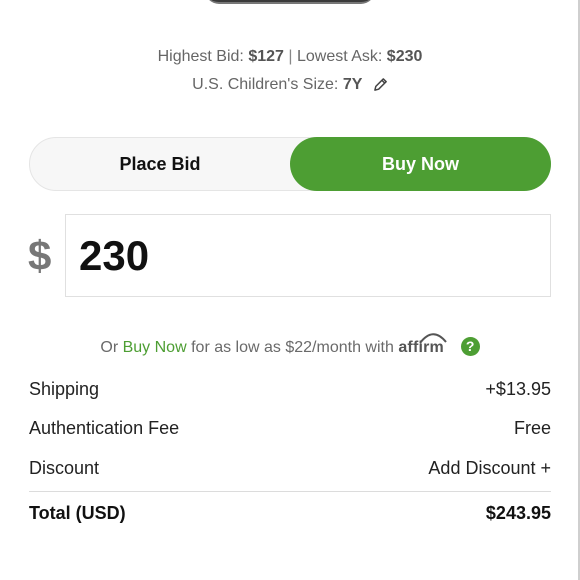  Describe the element at coordinates (77, 513) in the screenshot. I see `total-label: Total (USD)` at that location.